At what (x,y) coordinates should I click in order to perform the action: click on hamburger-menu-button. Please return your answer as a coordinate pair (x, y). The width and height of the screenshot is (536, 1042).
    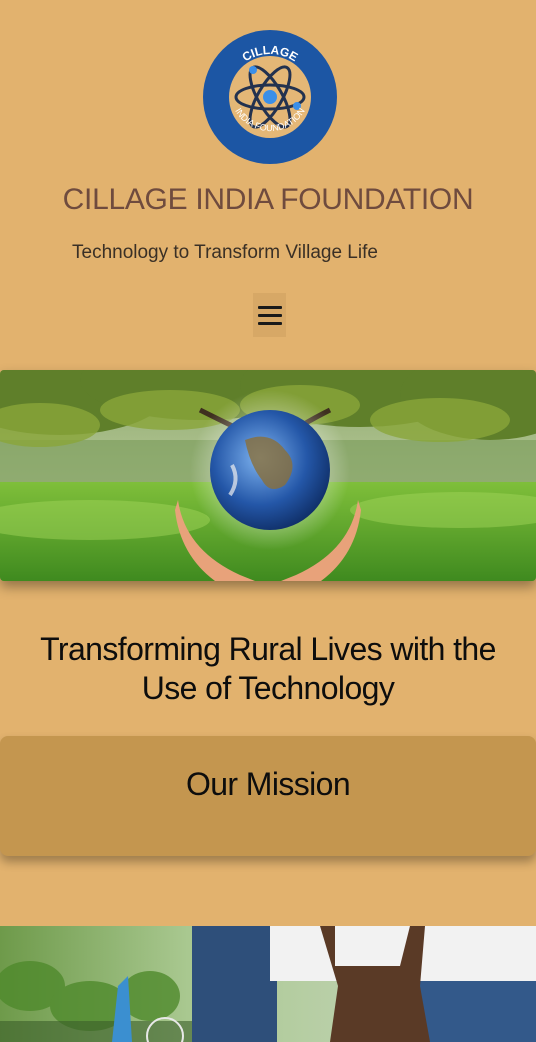
    Looking at the image, I should click on (269, 315).